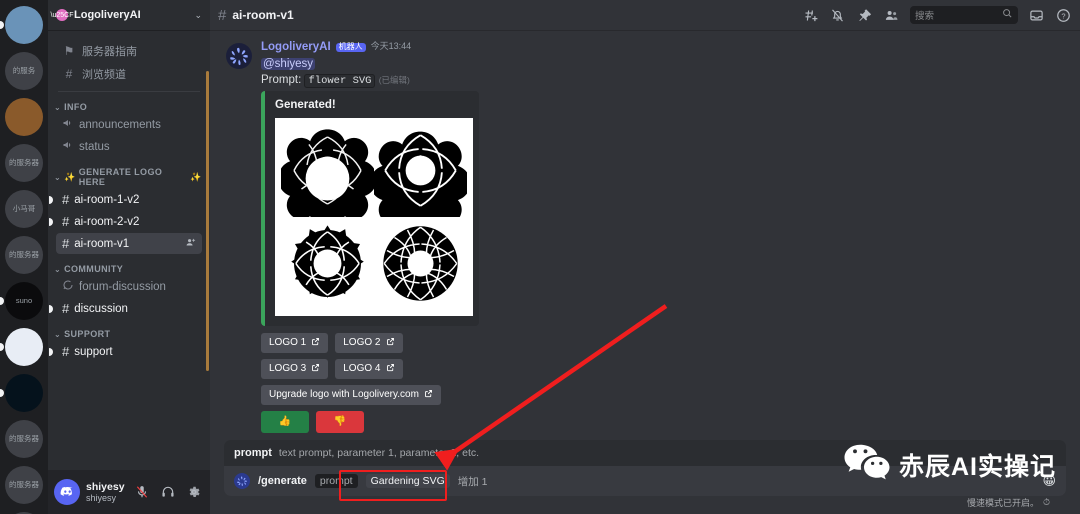  I want to click on server-avatar-4: 的服务器, so click(24, 255).